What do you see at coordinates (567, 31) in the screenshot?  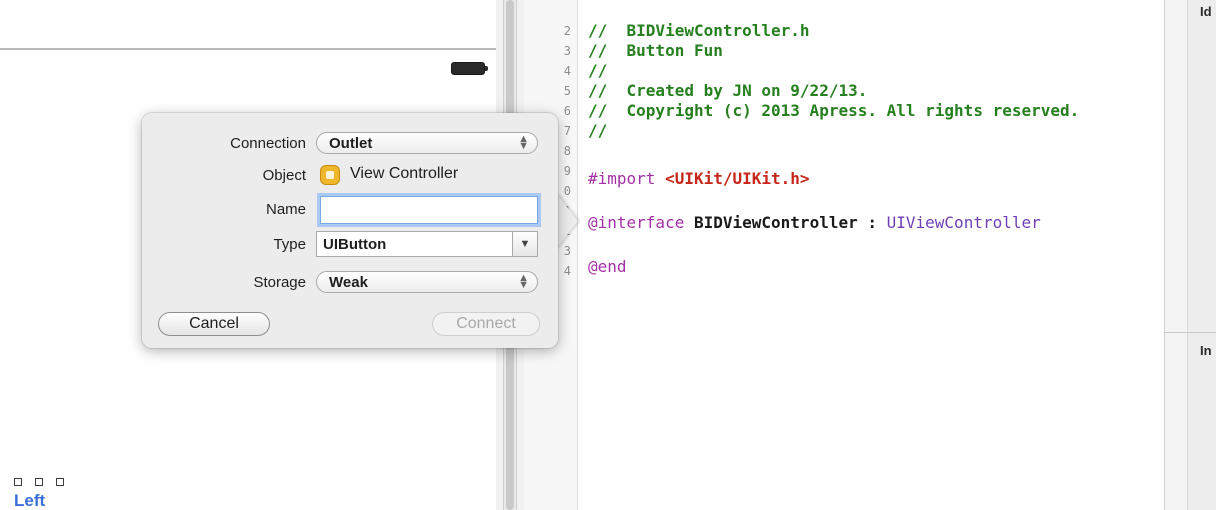 I see `line-number: 2` at bounding box center [567, 31].